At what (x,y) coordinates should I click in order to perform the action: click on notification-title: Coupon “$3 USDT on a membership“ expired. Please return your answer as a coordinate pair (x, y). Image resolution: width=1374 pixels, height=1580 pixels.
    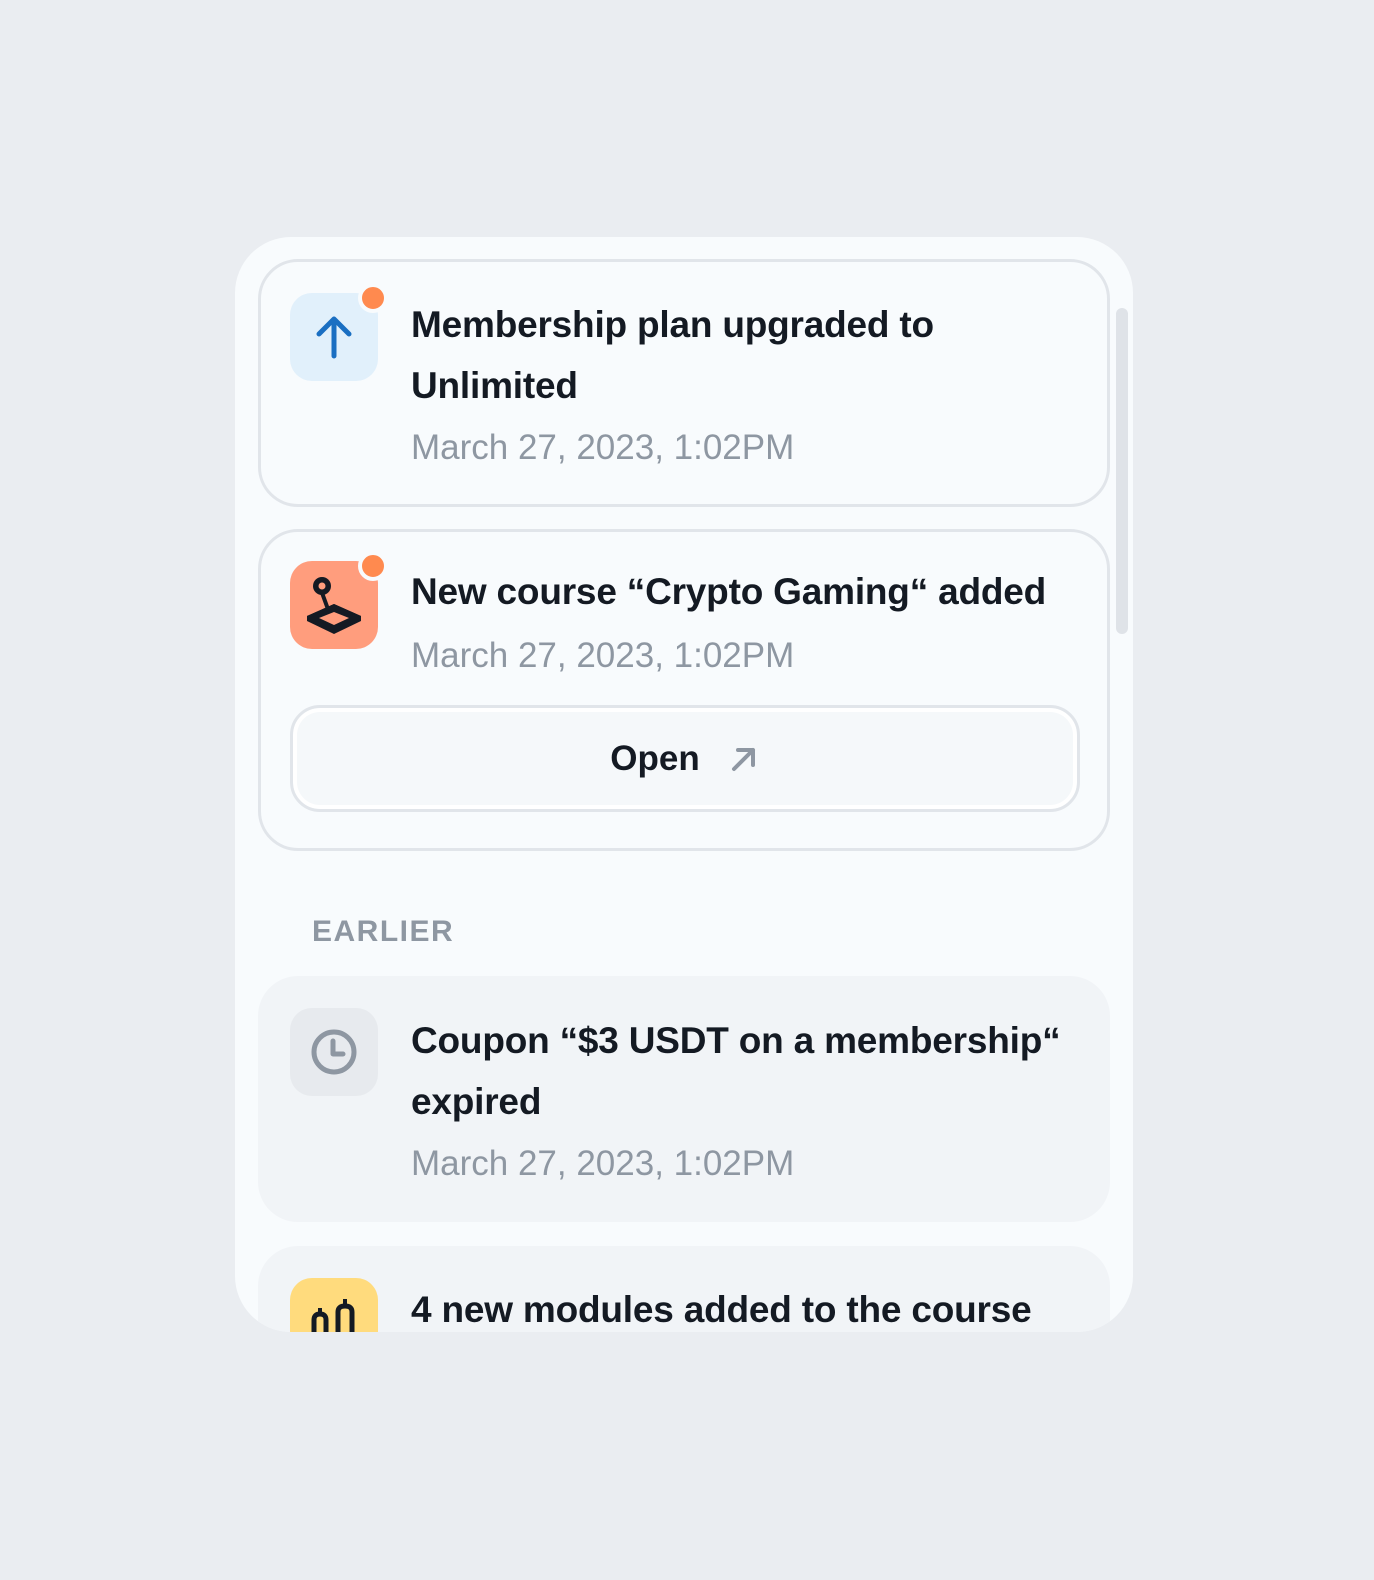
    Looking at the image, I should click on (736, 1071).